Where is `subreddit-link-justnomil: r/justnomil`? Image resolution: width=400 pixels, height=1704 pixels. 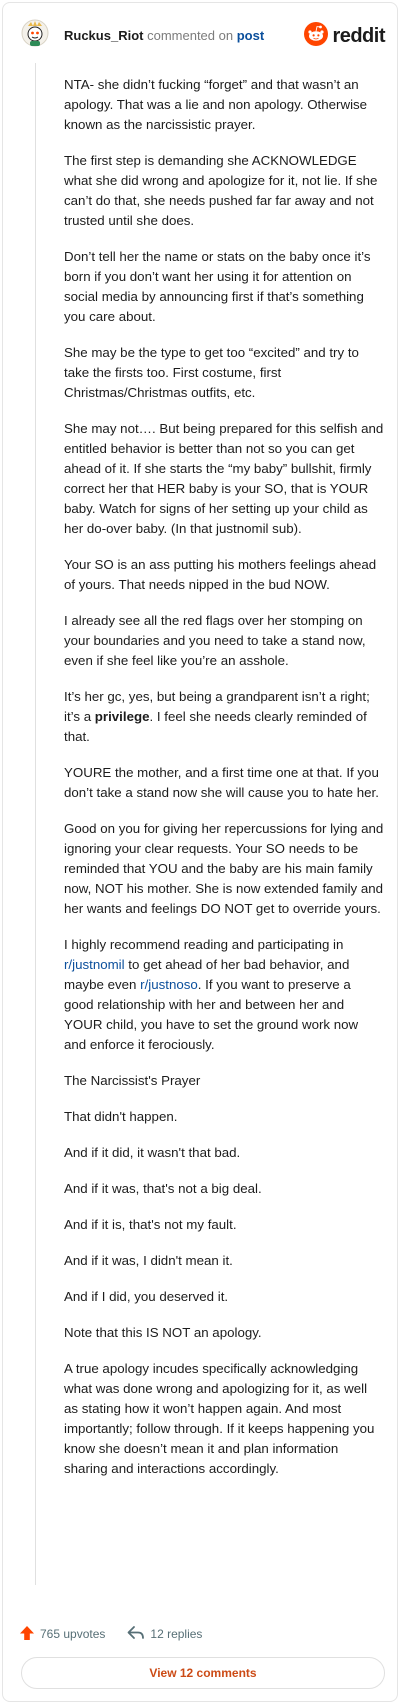
subreddit-link-justnomil: r/justnomil is located at coordinates (94, 964).